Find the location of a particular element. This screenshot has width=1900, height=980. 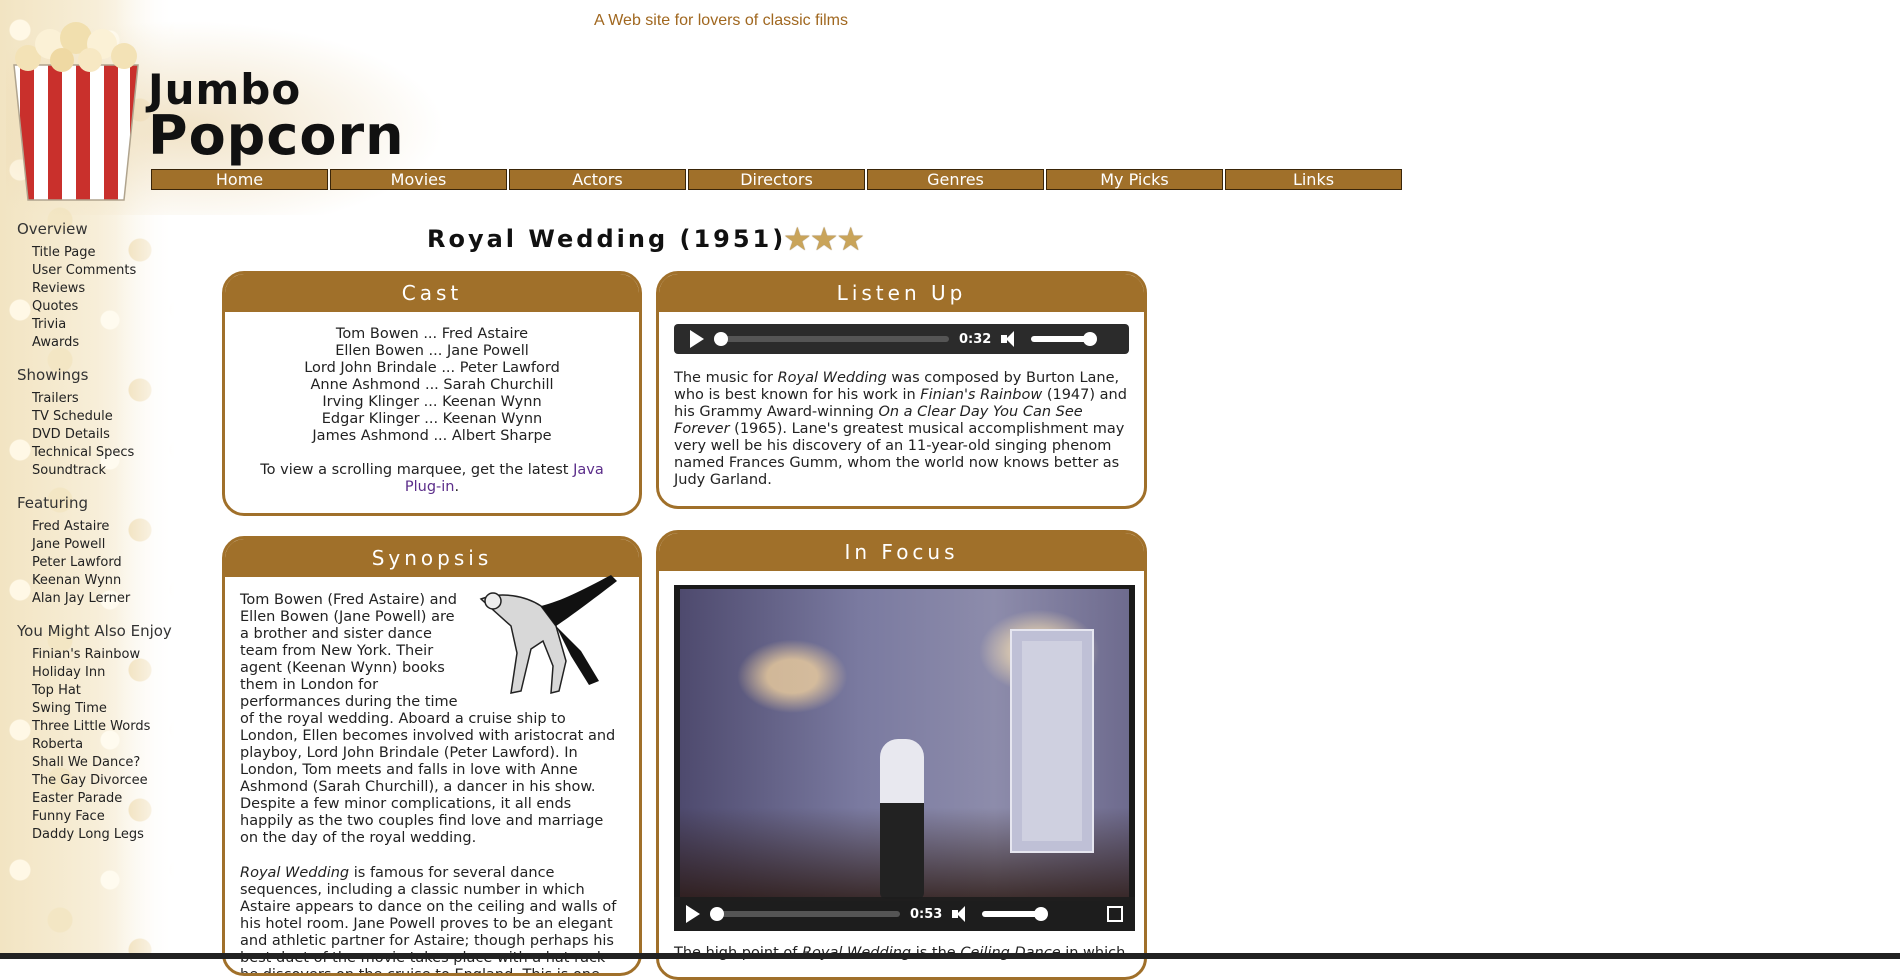

audio-seek-bar is located at coordinates (831, 339).